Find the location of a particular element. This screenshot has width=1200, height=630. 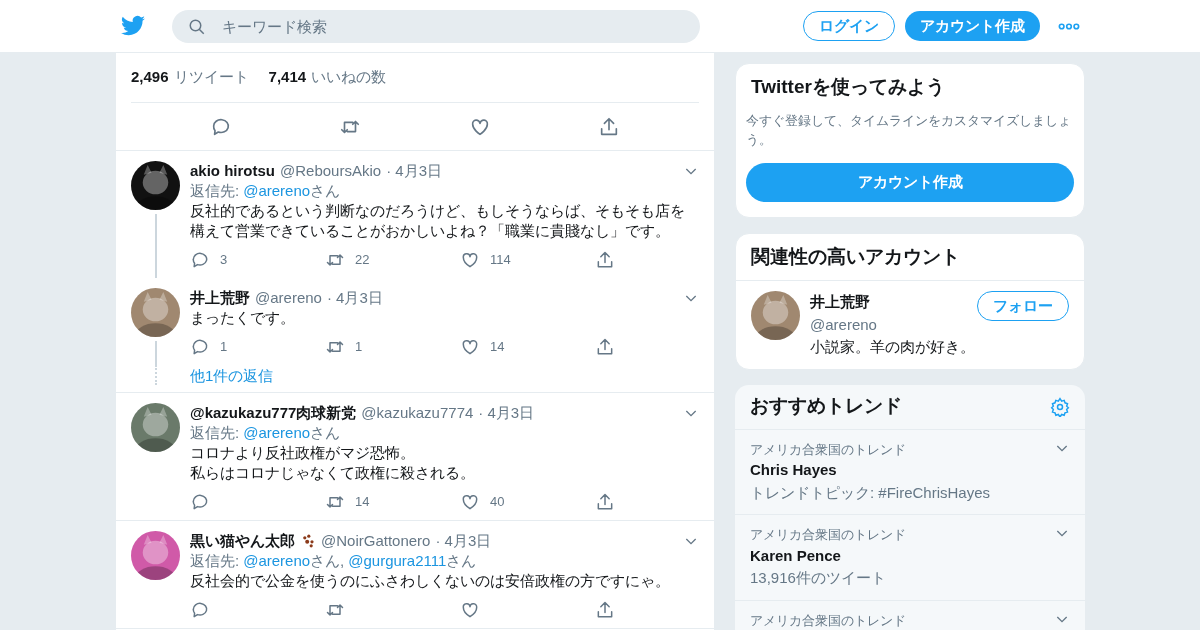

login-button: ログイン is located at coordinates (849, 26).